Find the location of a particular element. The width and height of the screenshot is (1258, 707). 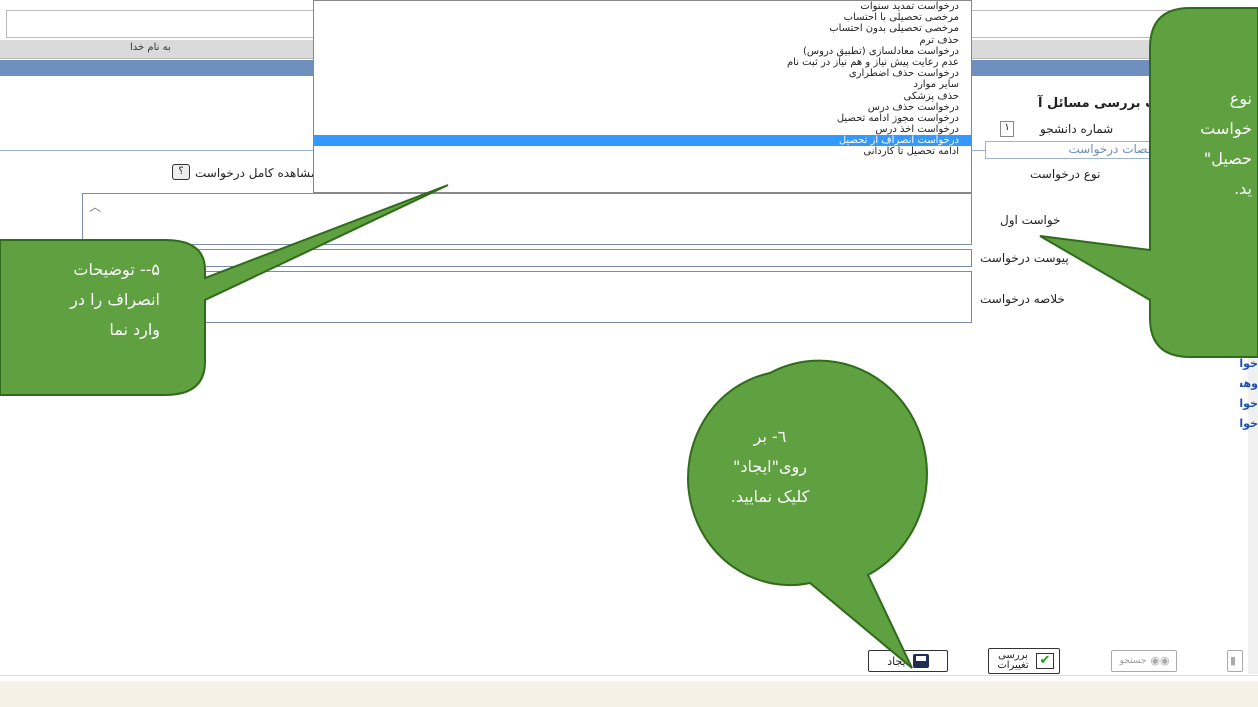

callout-line: کلیک نمایید. is located at coordinates (770, 496).